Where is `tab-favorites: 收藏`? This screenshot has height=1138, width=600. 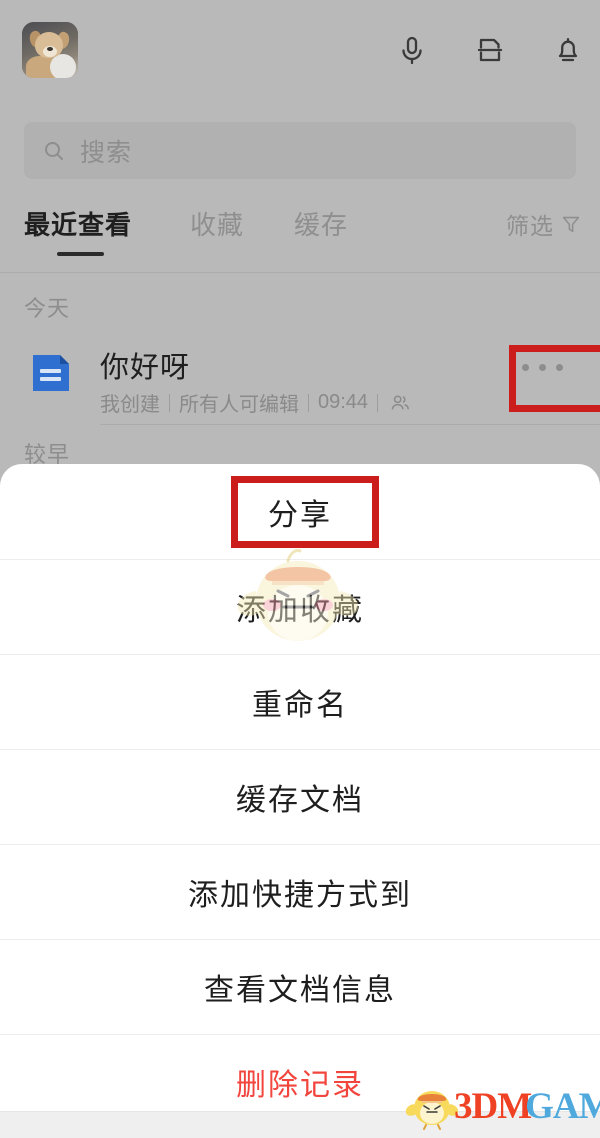
tab-favorites: 收藏 is located at coordinates (217, 223).